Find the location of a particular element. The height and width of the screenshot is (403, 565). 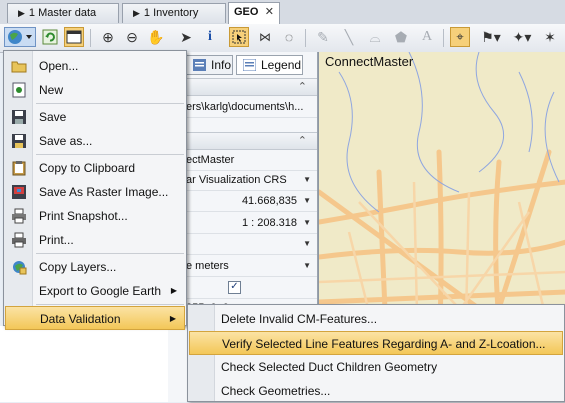

menu-item-label: Save is located at coordinates (53, 117).